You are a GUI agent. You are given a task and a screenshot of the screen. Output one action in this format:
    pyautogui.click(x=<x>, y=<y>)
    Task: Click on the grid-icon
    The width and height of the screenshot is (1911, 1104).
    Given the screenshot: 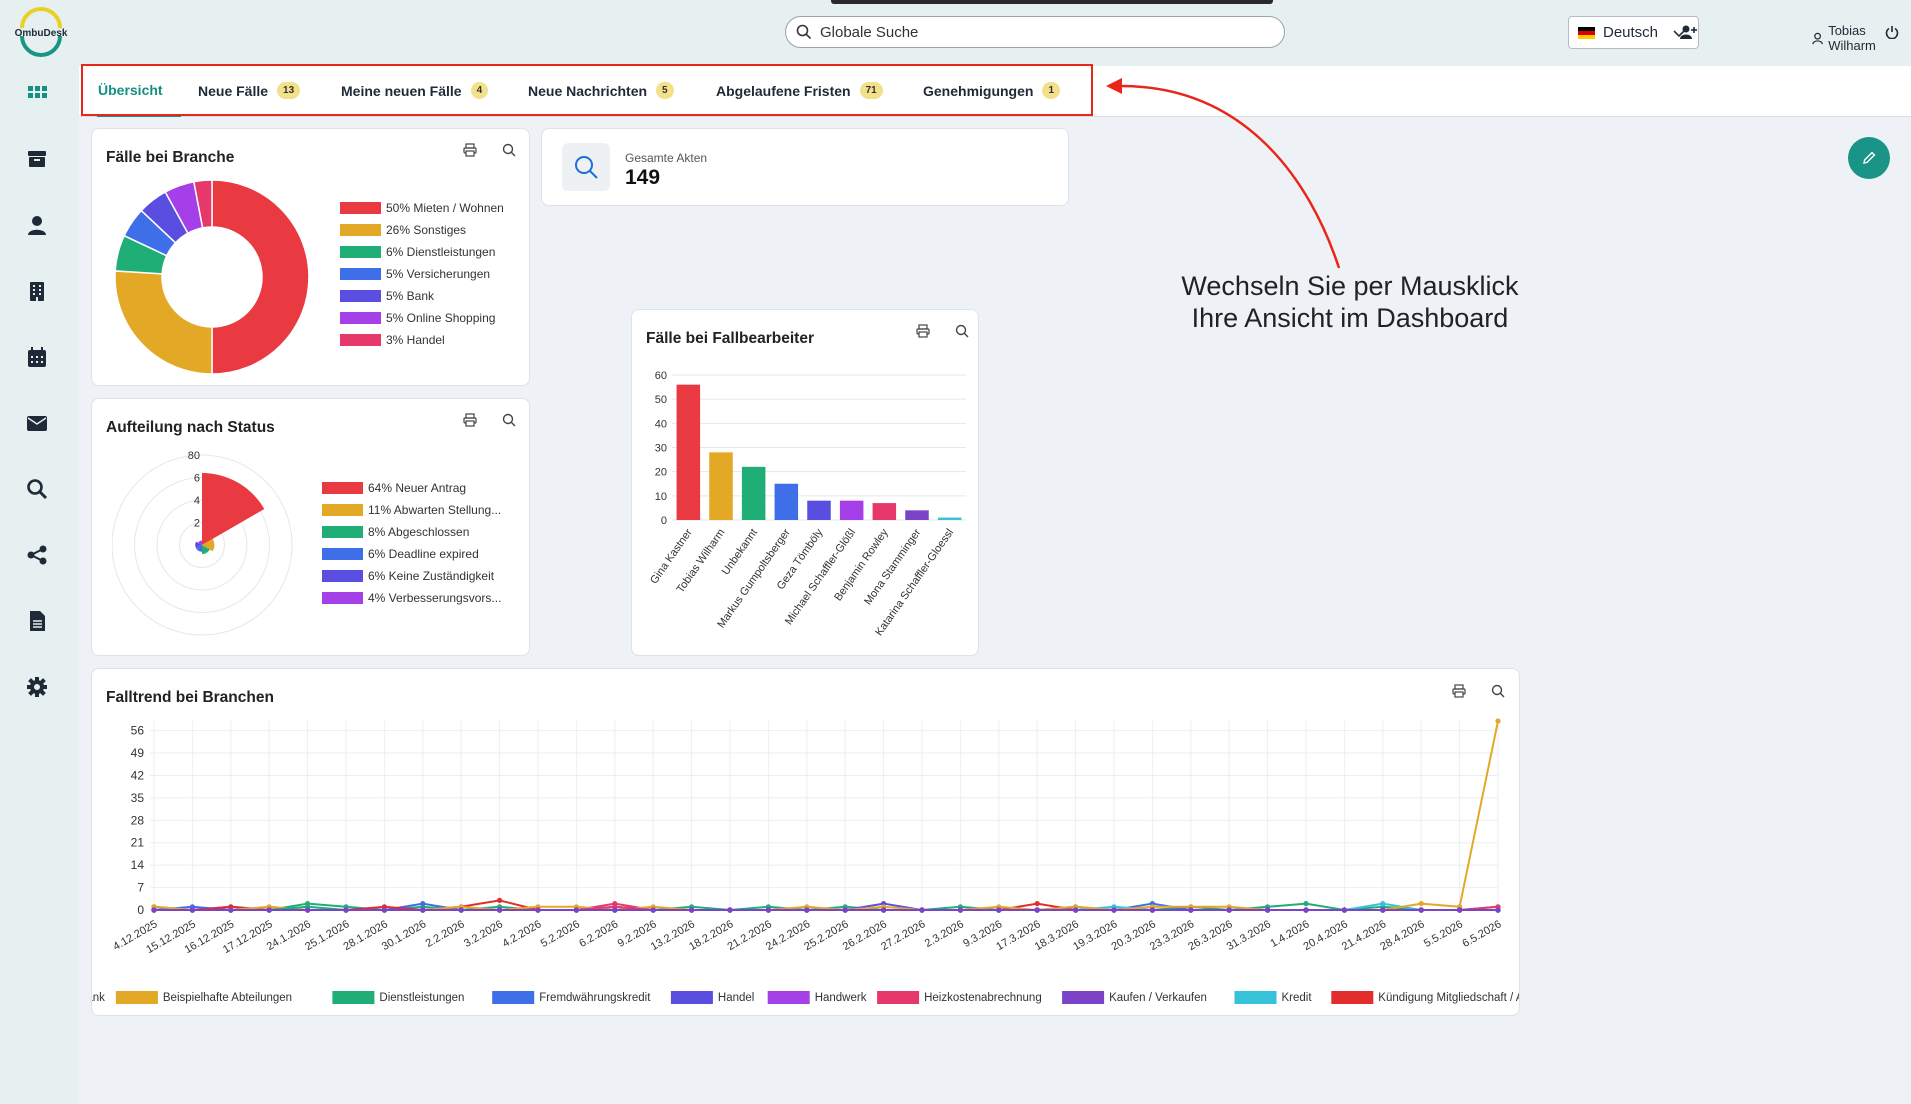 What is the action you would take?
    pyautogui.click(x=37, y=93)
    